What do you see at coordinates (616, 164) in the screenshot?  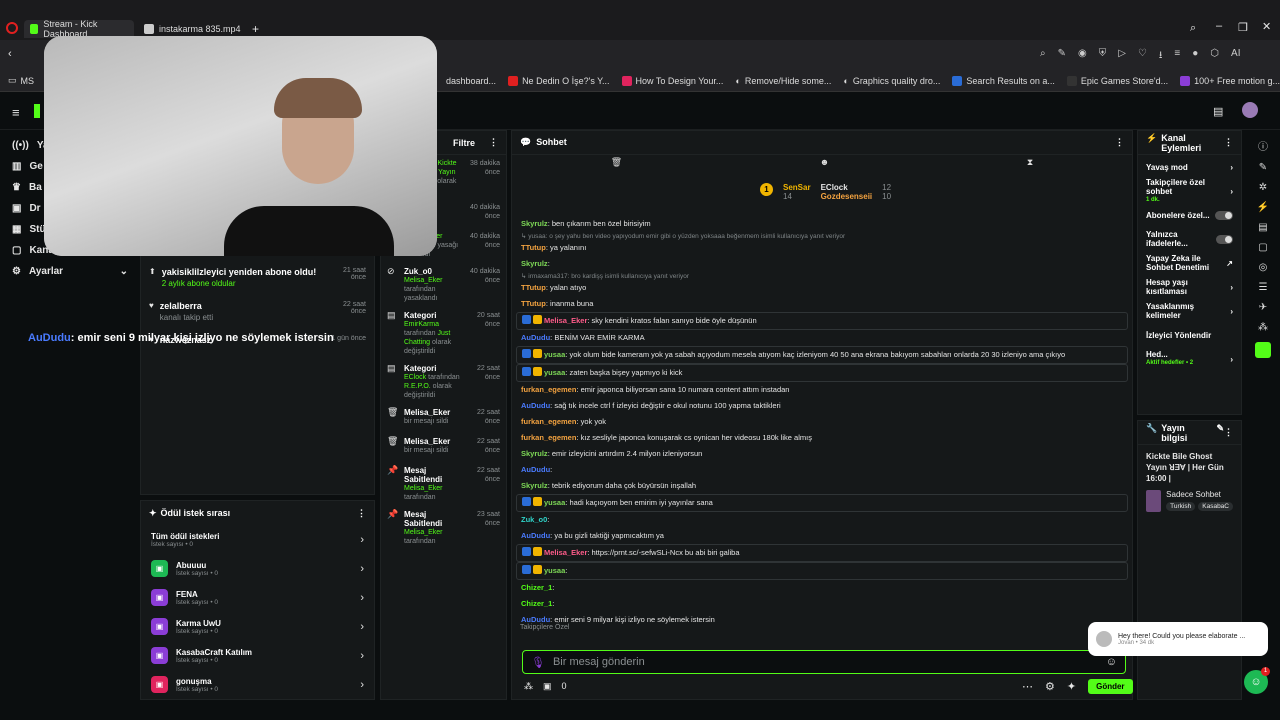 I see `trash-icon: 🗑` at bounding box center [616, 164].